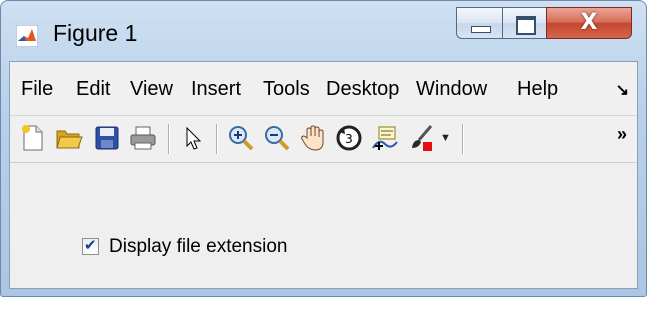 Image resolution: width=649 pixels, height=319 pixels. I want to click on menu-tools: Tools, so click(286, 89).